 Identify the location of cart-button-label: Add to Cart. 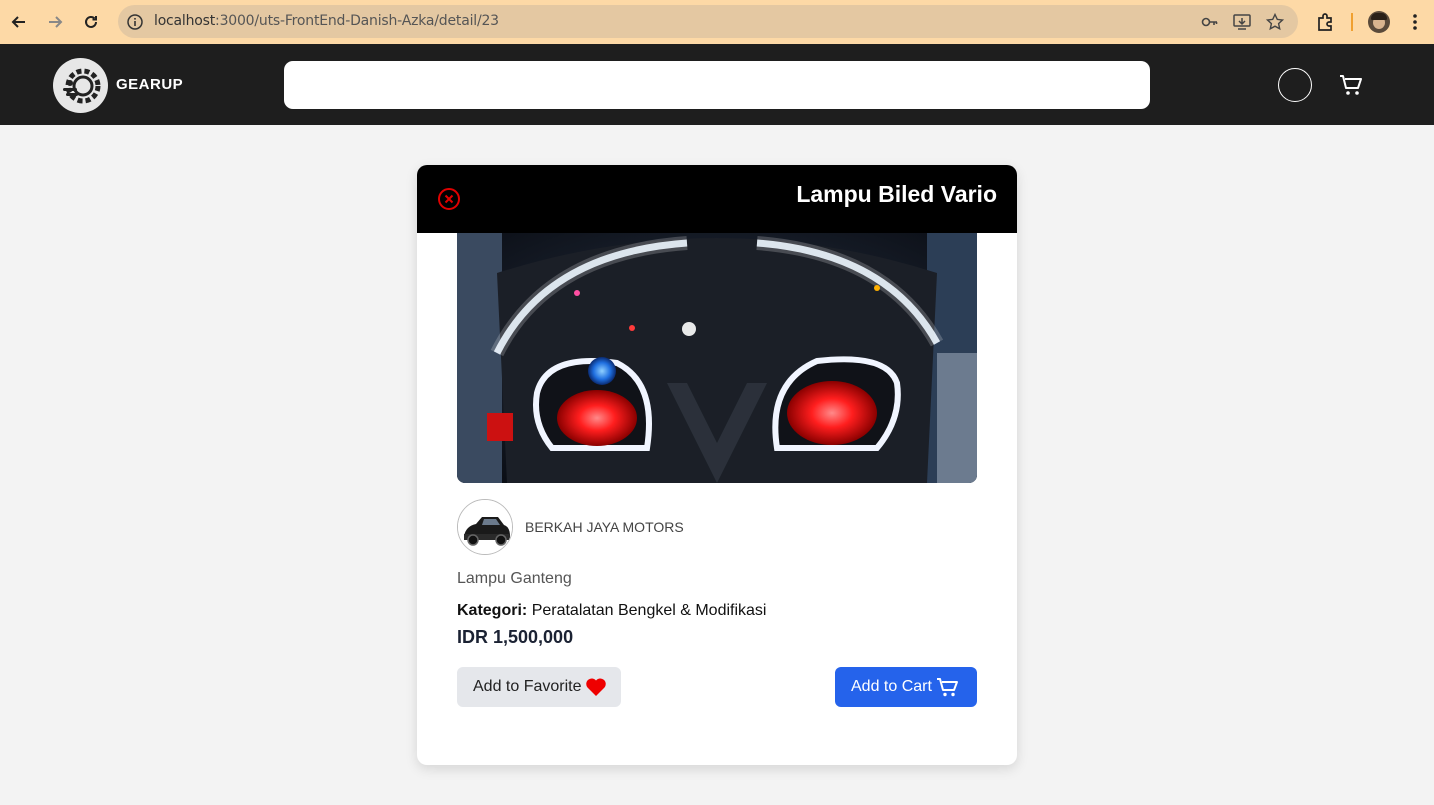
(891, 686).